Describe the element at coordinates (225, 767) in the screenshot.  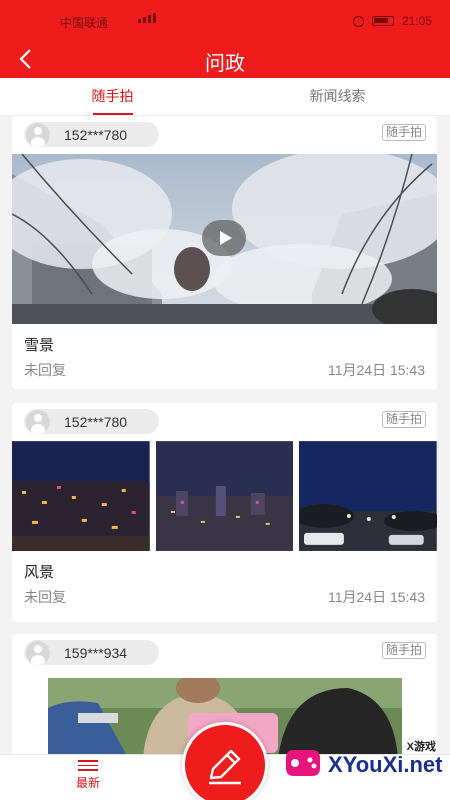
I see `pencil-icon` at that location.